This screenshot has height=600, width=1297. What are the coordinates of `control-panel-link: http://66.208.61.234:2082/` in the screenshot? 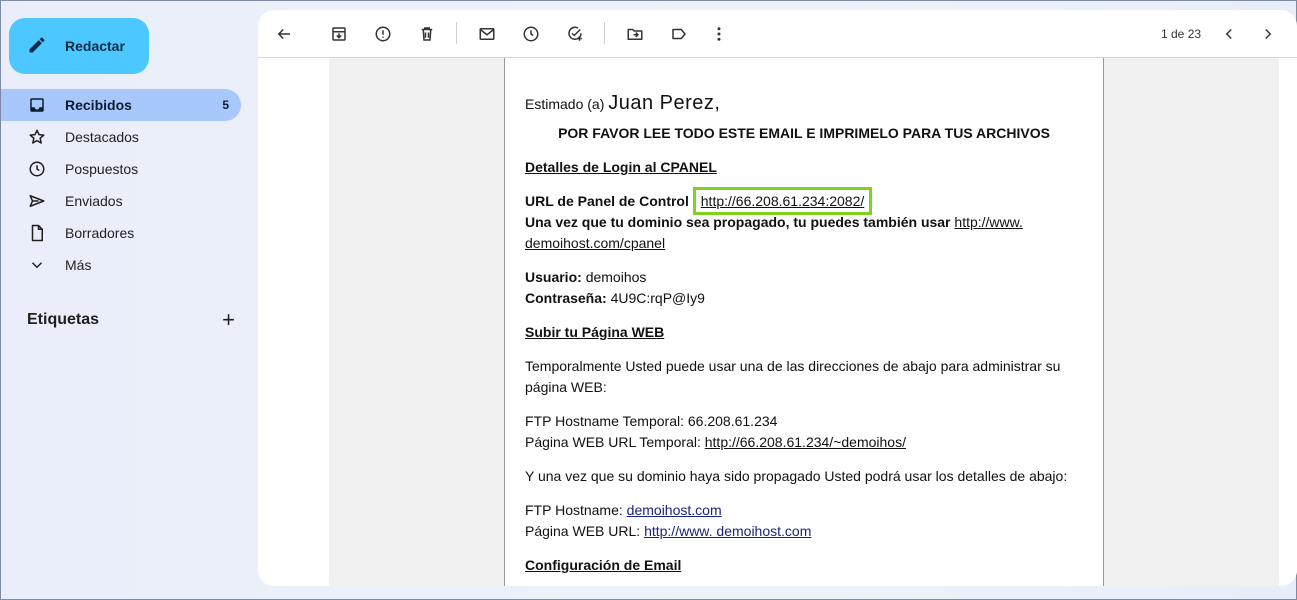 It's located at (782, 201).